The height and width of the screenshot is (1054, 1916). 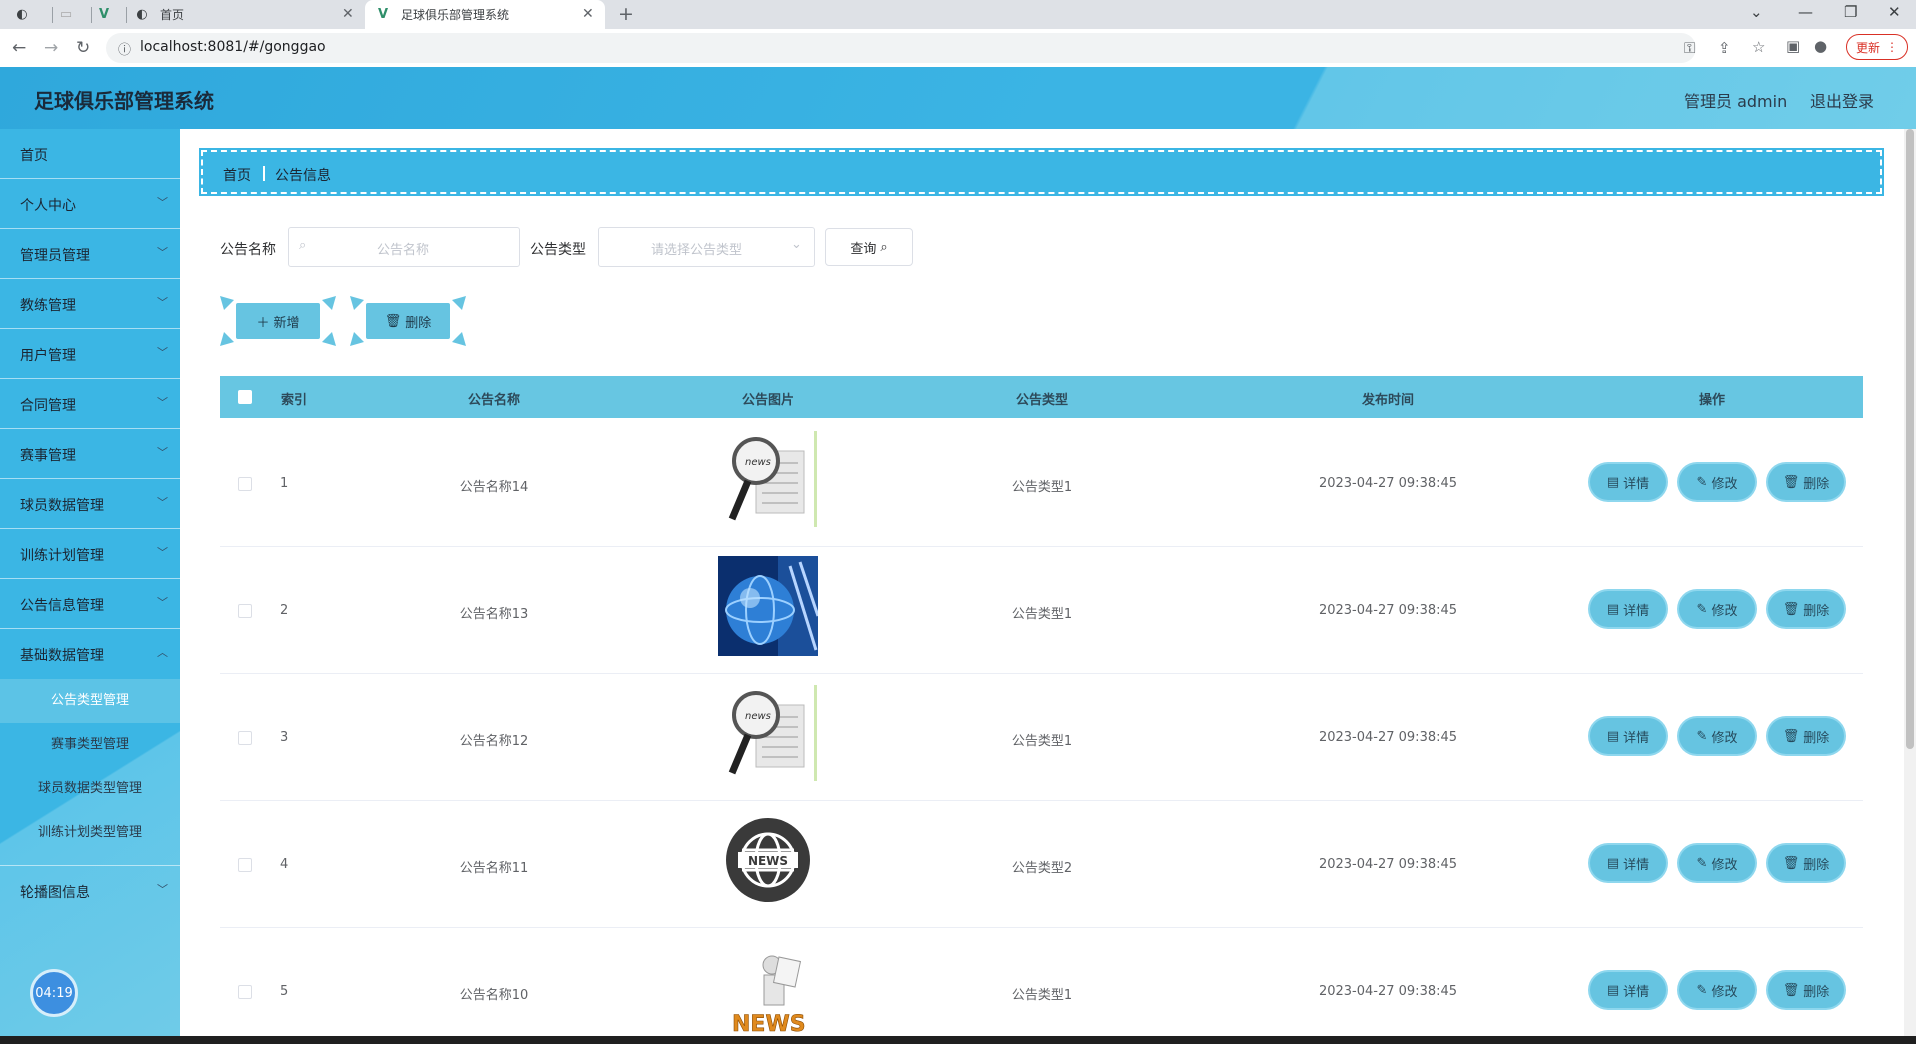 What do you see at coordinates (1388, 400) in the screenshot?
I see `column-header: 发布时间` at bounding box center [1388, 400].